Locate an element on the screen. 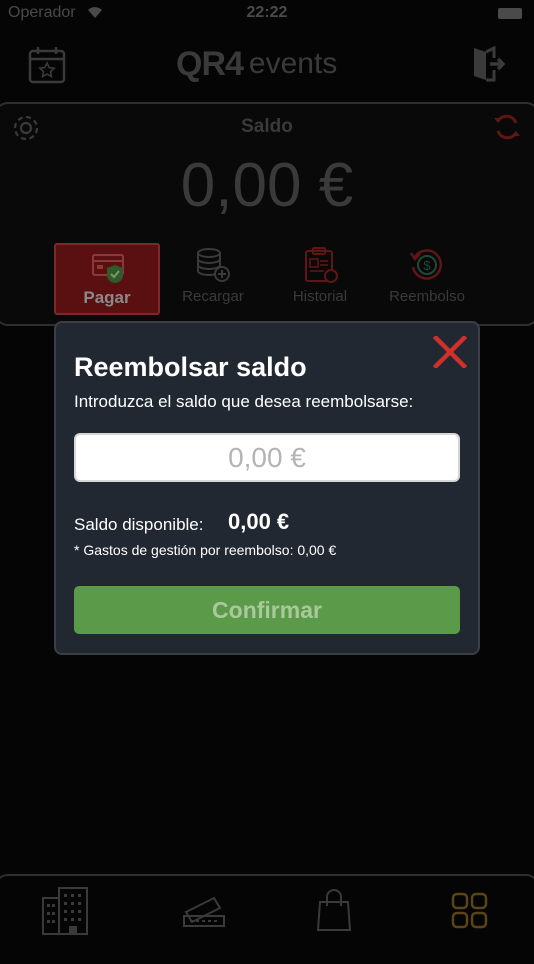  logo-events: events is located at coordinates (293, 63).